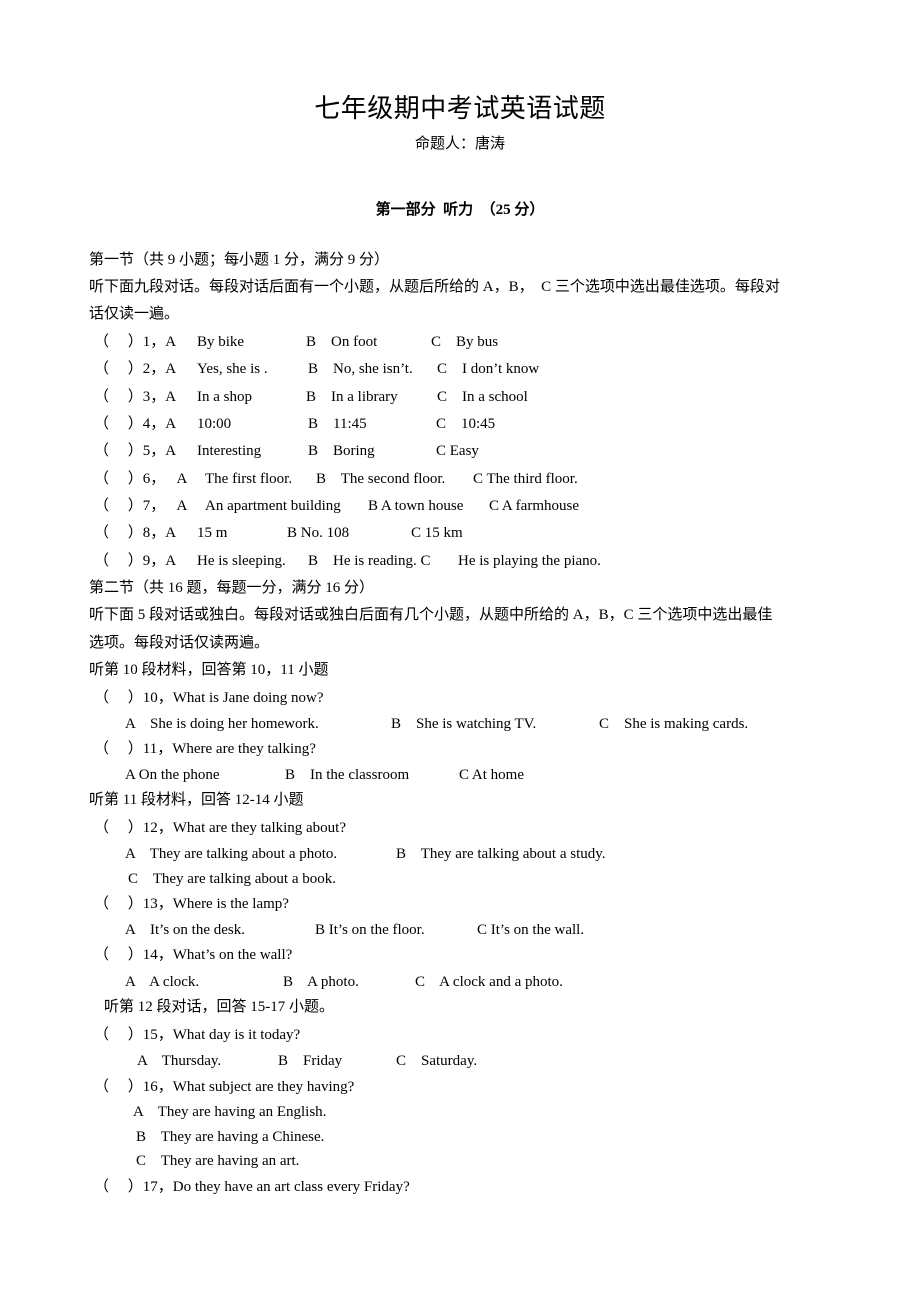  What do you see at coordinates (341, 451) in the screenshot?
I see `option-b: B Boring` at bounding box center [341, 451].